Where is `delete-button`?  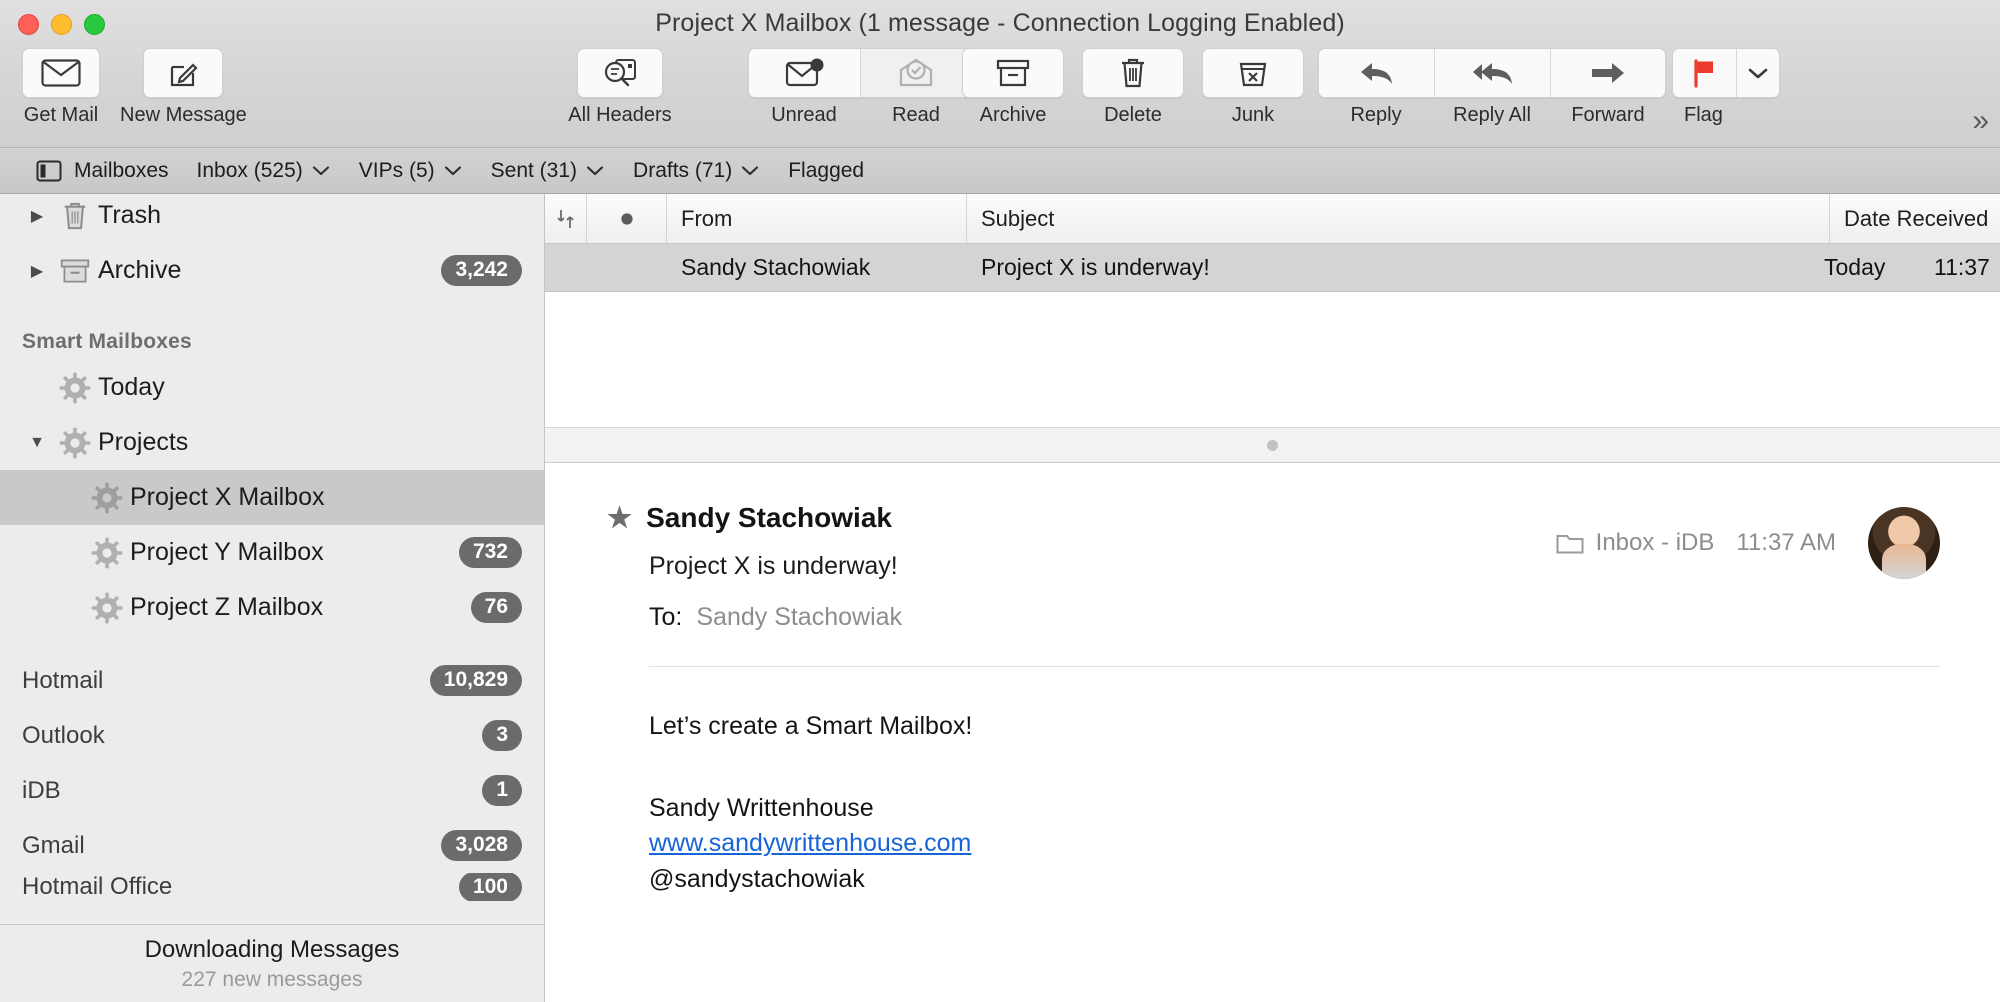 delete-button is located at coordinates (1133, 73).